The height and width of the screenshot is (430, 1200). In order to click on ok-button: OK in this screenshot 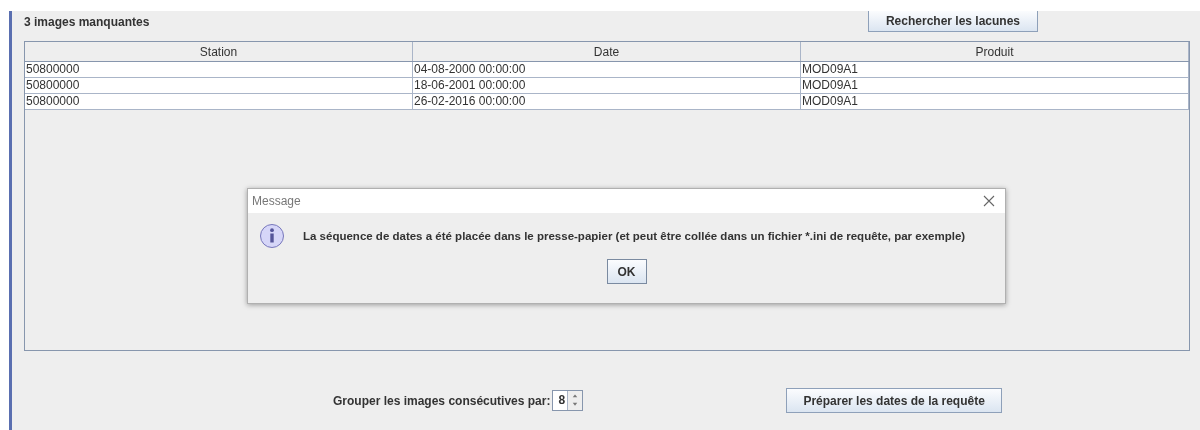, I will do `click(626, 271)`.